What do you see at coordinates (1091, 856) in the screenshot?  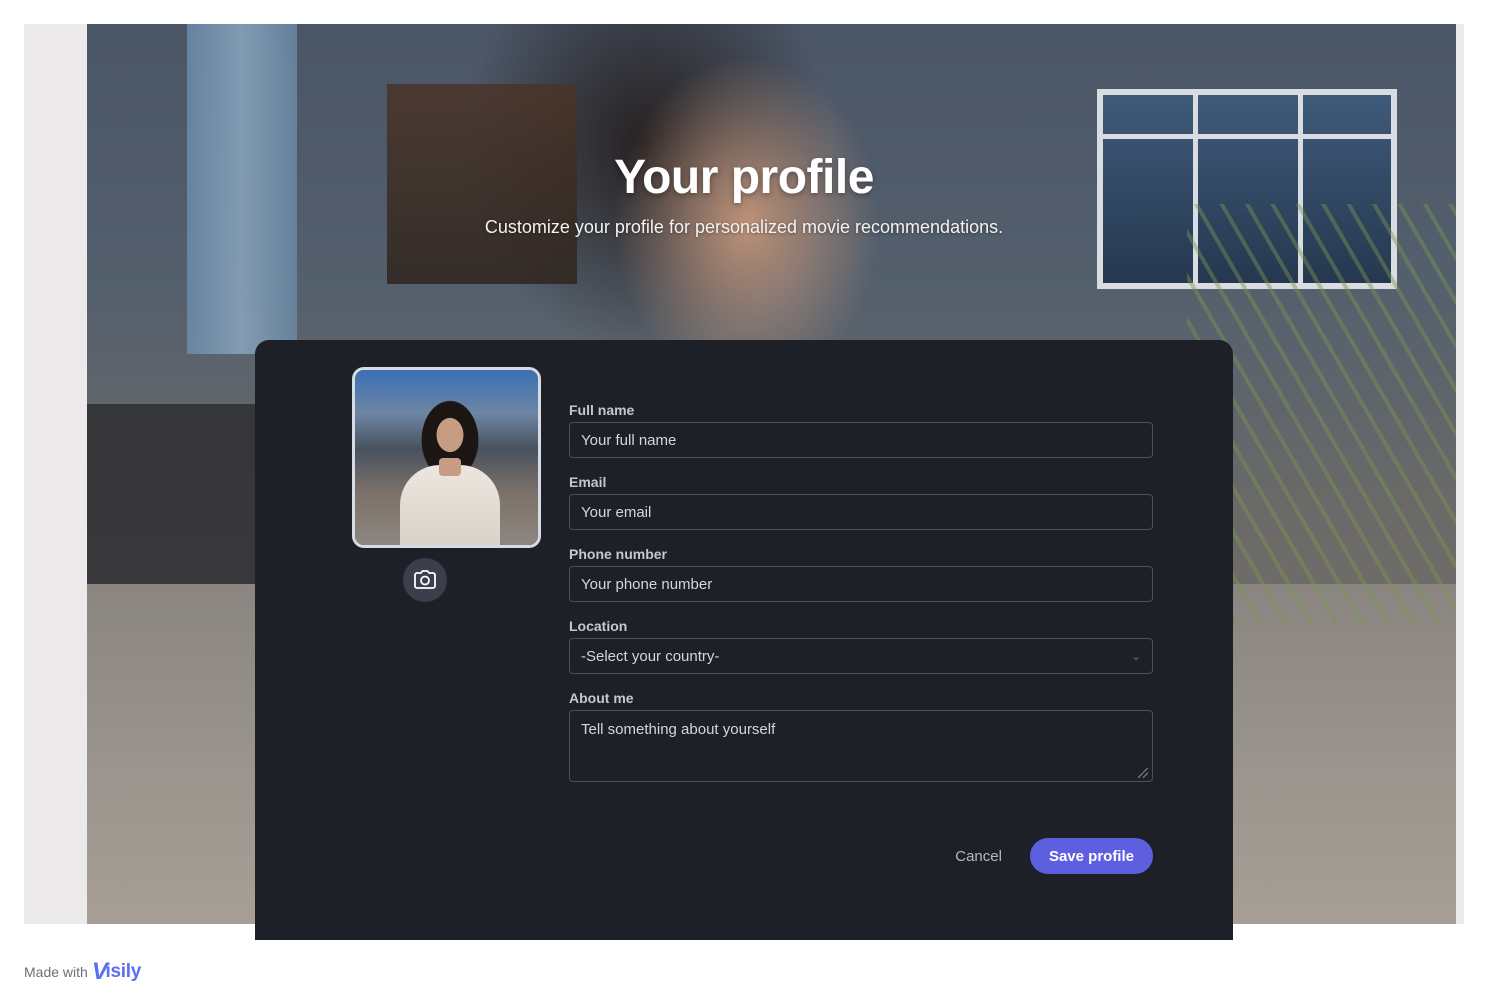 I see `save-profile-button: Save profile` at bounding box center [1091, 856].